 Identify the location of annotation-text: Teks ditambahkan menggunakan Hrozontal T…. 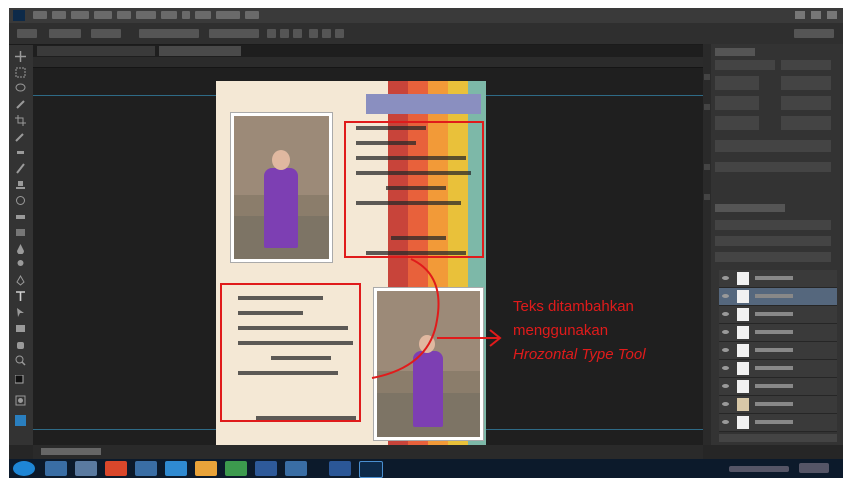
(579, 331).